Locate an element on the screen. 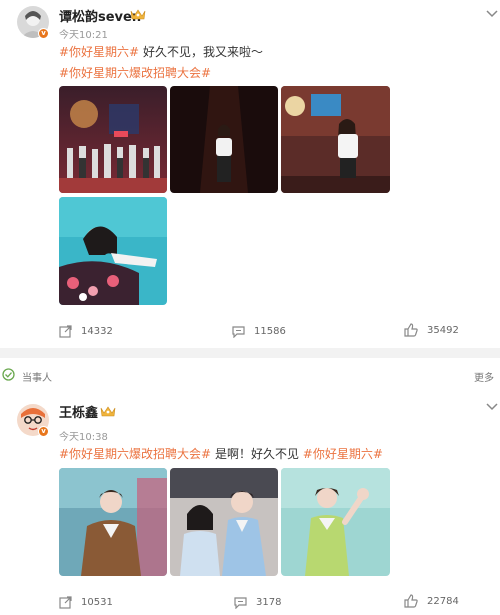 This screenshot has height=615, width=500. like-count: 35492 is located at coordinates (443, 330).